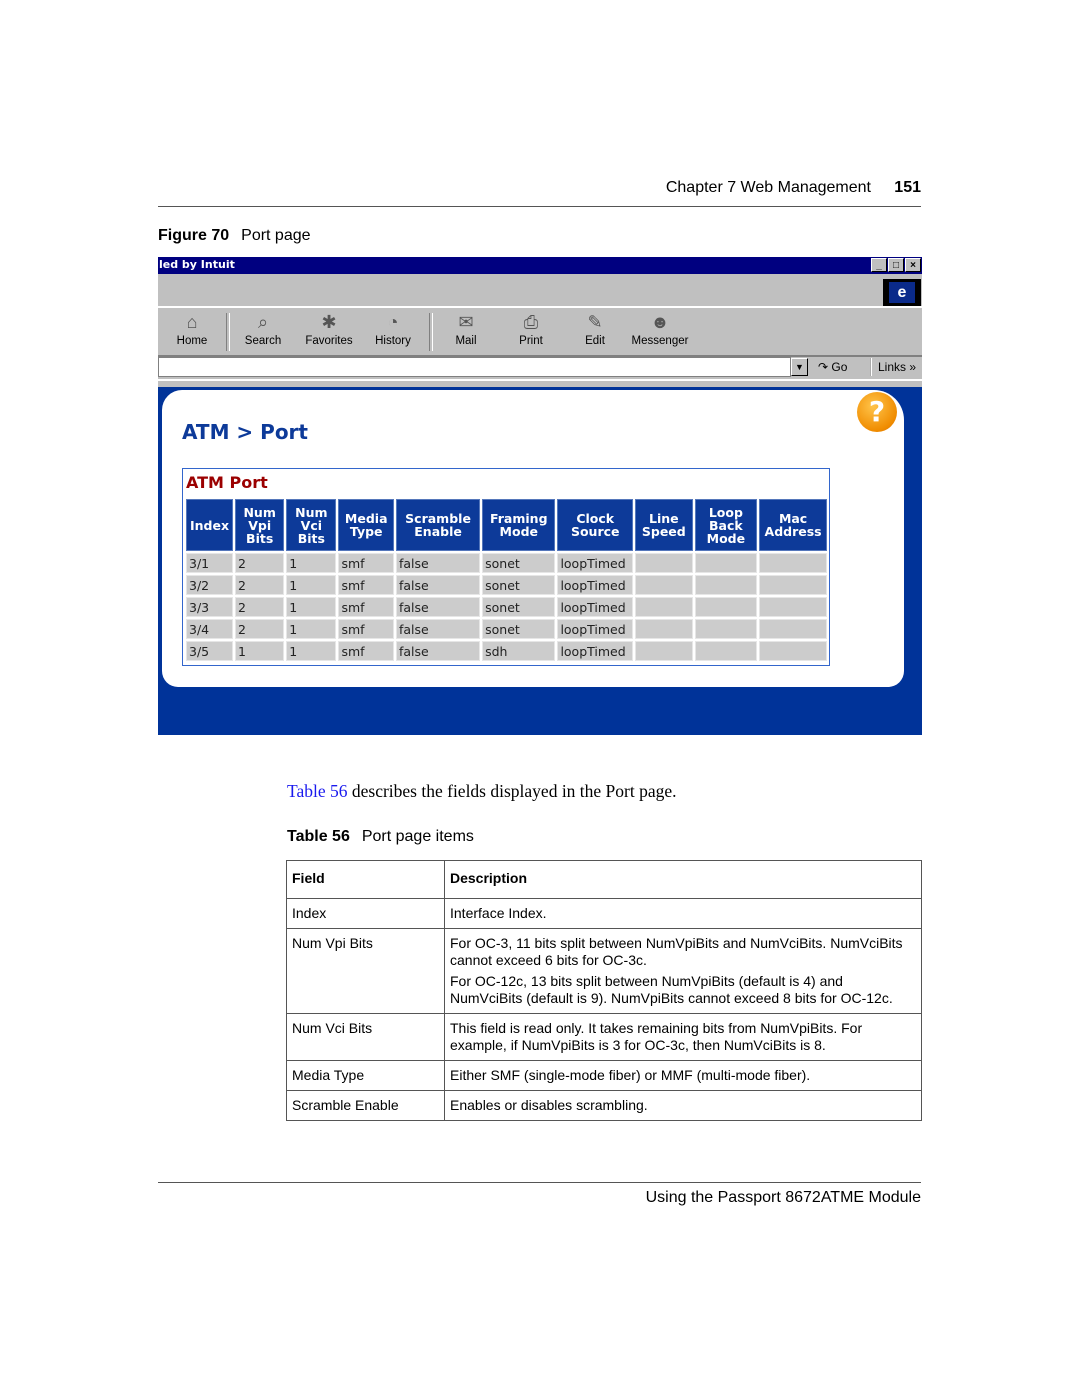  I want to click on close-button: ×, so click(913, 265).